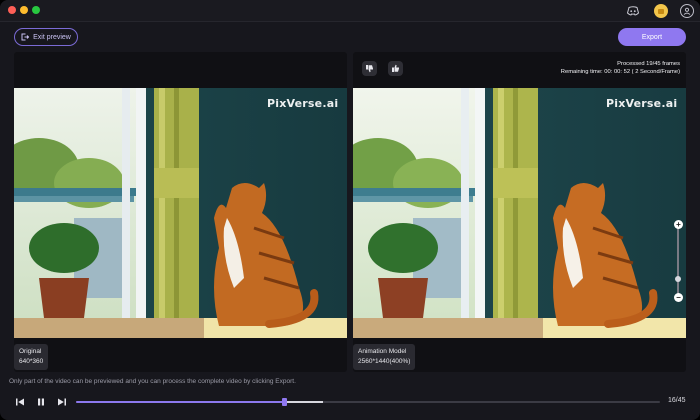  Describe the element at coordinates (687, 11) in the screenshot. I see `user-icon` at that location.